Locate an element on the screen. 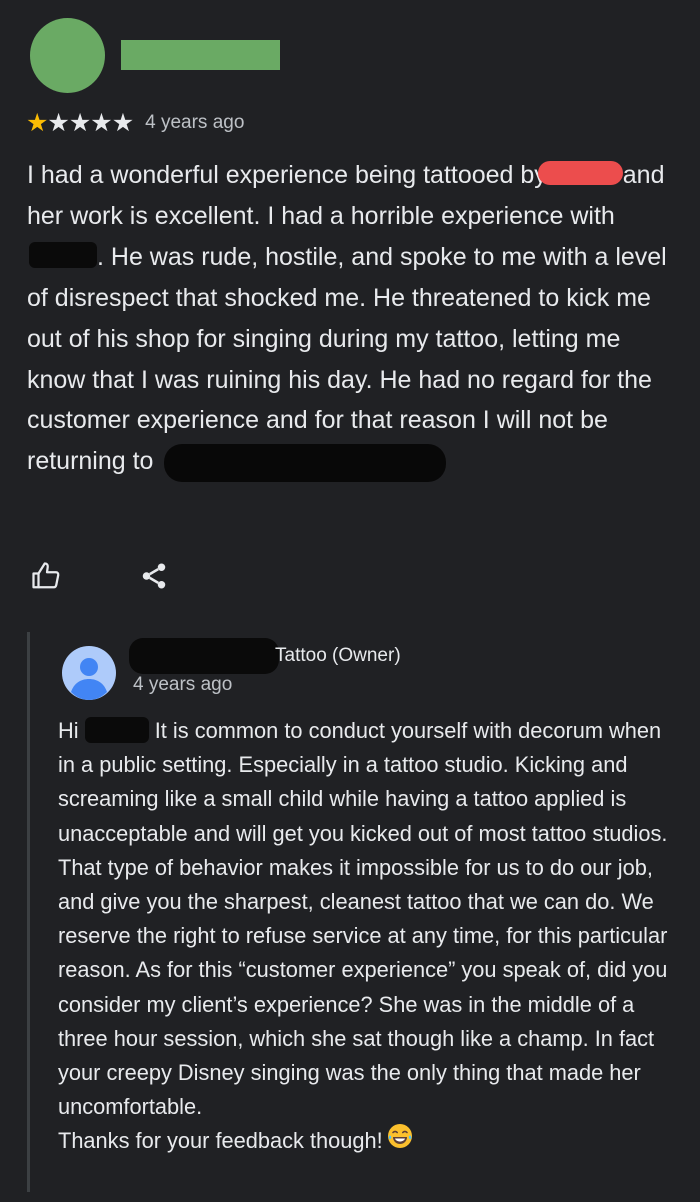 The height and width of the screenshot is (1202, 700). reviewer-name-redacted is located at coordinates (200, 55).